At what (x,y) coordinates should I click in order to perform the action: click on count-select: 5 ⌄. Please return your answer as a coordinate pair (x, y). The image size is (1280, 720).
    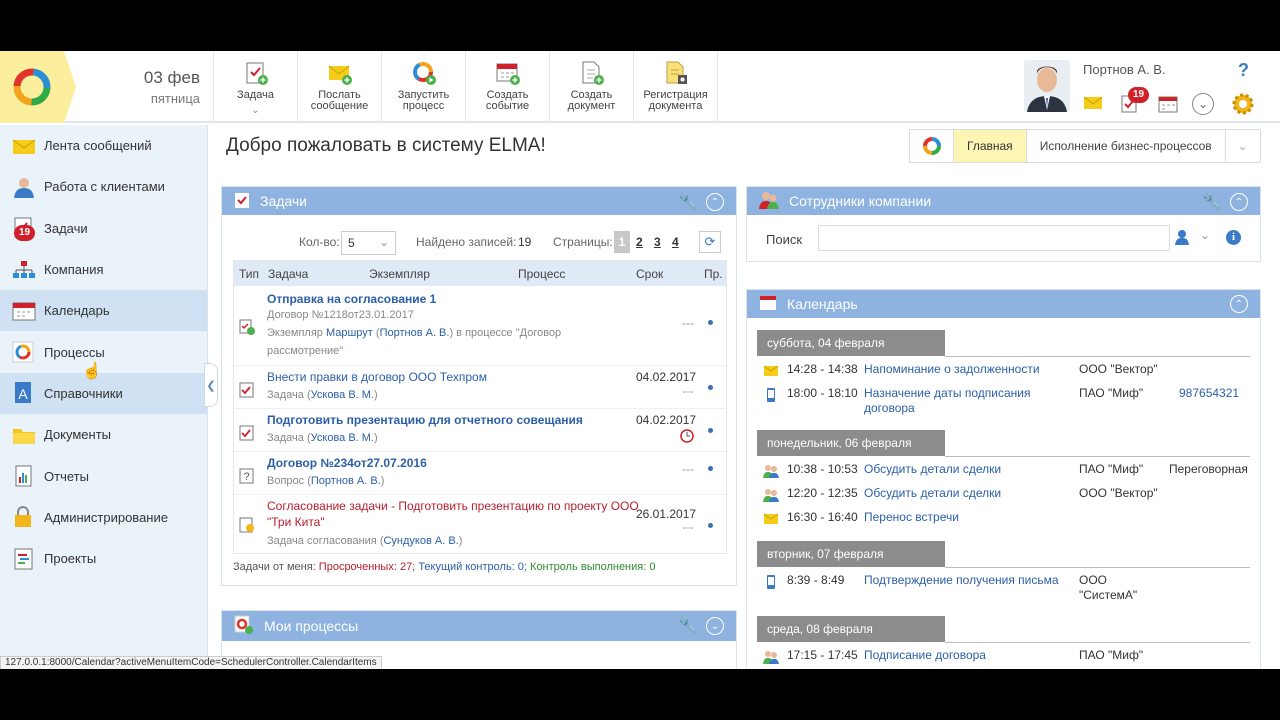
    Looking at the image, I should click on (368, 243).